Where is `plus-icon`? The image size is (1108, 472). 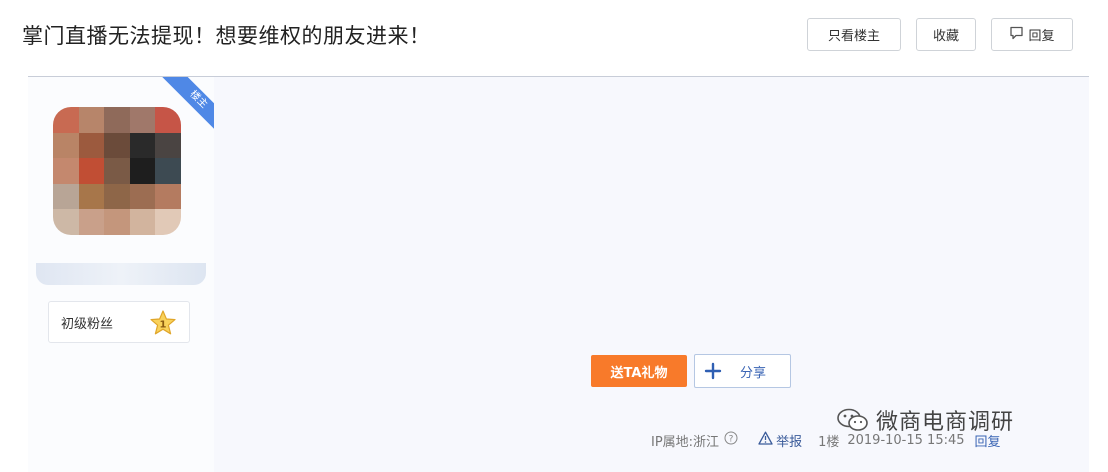
plus-icon is located at coordinates (713, 371).